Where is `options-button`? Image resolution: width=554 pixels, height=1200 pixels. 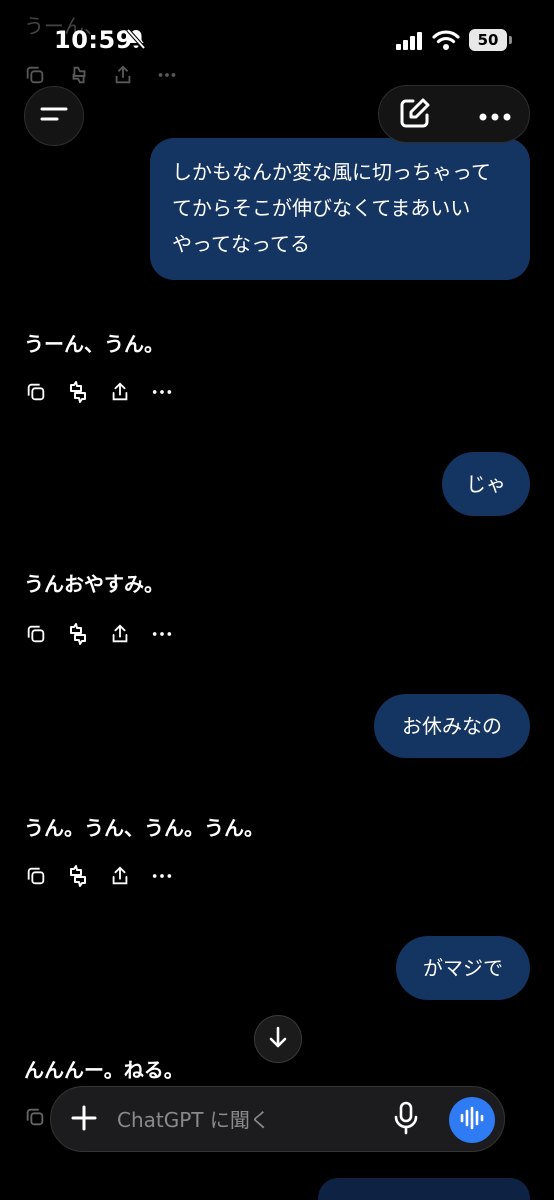
options-button is located at coordinates (495, 115).